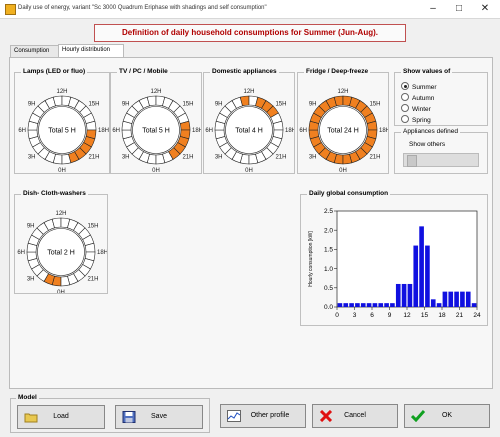 This screenshot has height=437, width=500. Describe the element at coordinates (433, 9) in the screenshot. I see `minimize-button: –` at that location.